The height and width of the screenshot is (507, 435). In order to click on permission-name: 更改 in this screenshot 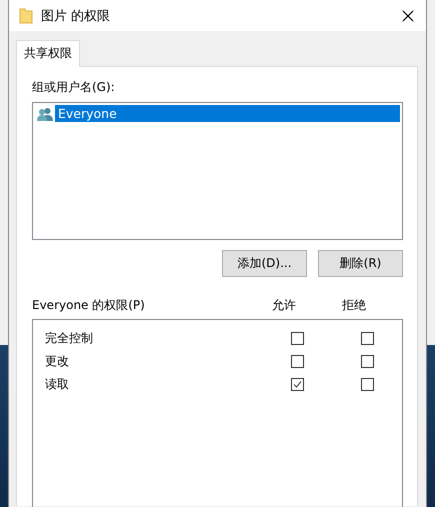, I will do `click(57, 361)`.